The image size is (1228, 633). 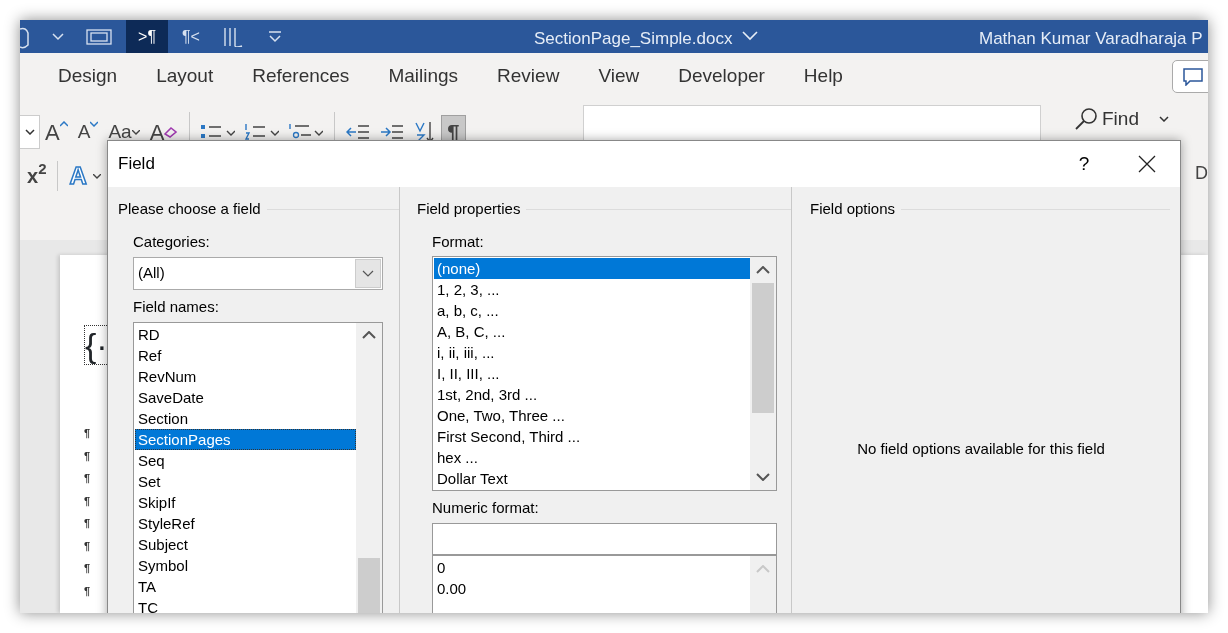 I want to click on numeric-format-field, so click(x=604, y=539).